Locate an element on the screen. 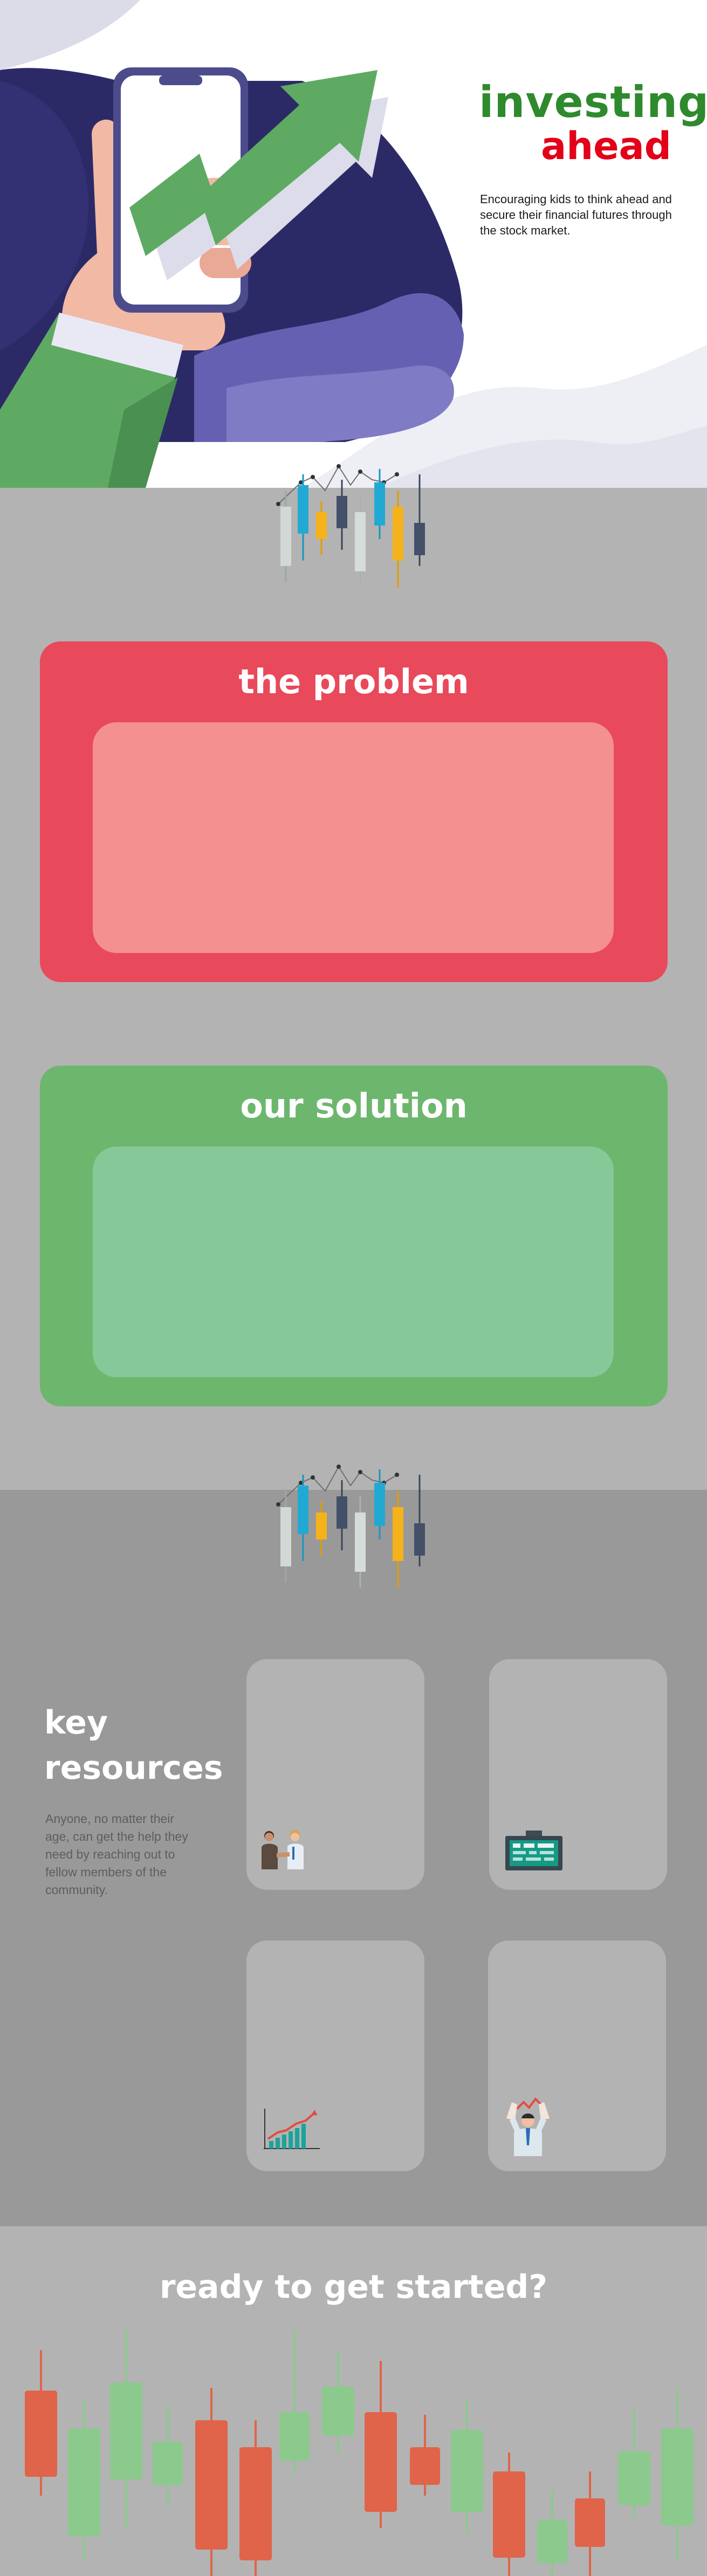 The image size is (707, 2576). growth-chart-icon is located at coordinates (292, 2129).